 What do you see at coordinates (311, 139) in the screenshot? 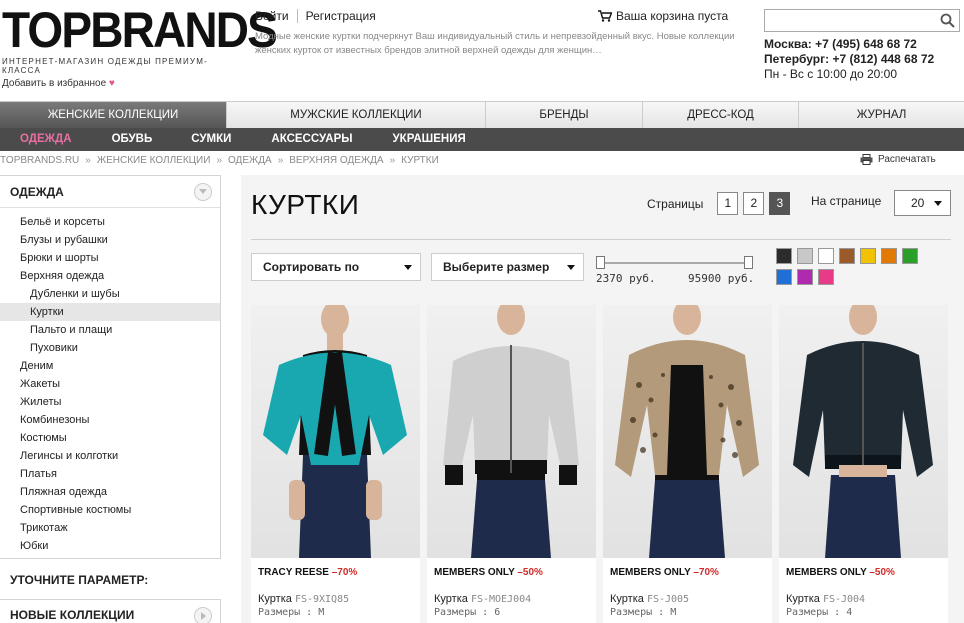
I see `subnav-accessories: АКСЕССУАРЫ` at bounding box center [311, 139].